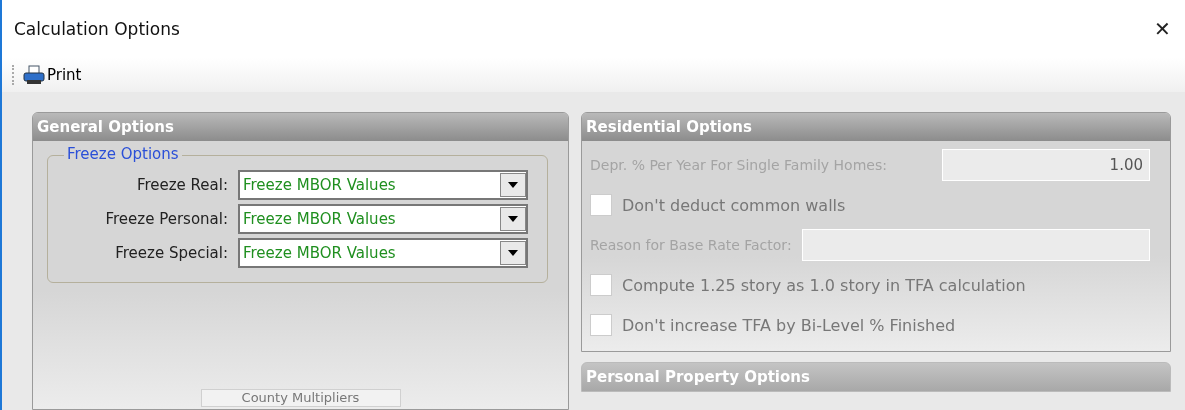  What do you see at coordinates (300, 127) in the screenshot?
I see `panel-header: General Options` at bounding box center [300, 127].